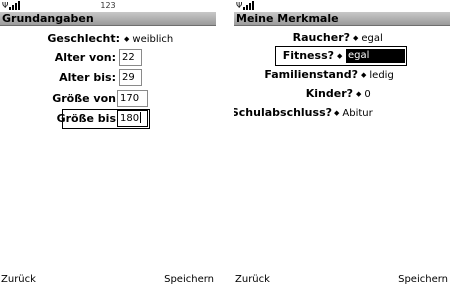 The width and height of the screenshot is (450, 288). Describe the element at coordinates (130, 57) in the screenshot. I see `alter-von-input: 22` at that location.